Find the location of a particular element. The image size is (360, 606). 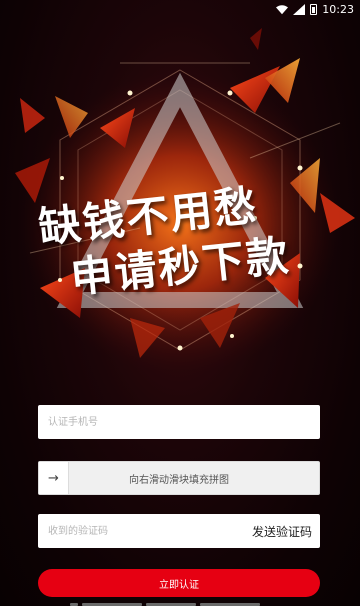

verify-now-button: 立即认证 is located at coordinates (179, 583).